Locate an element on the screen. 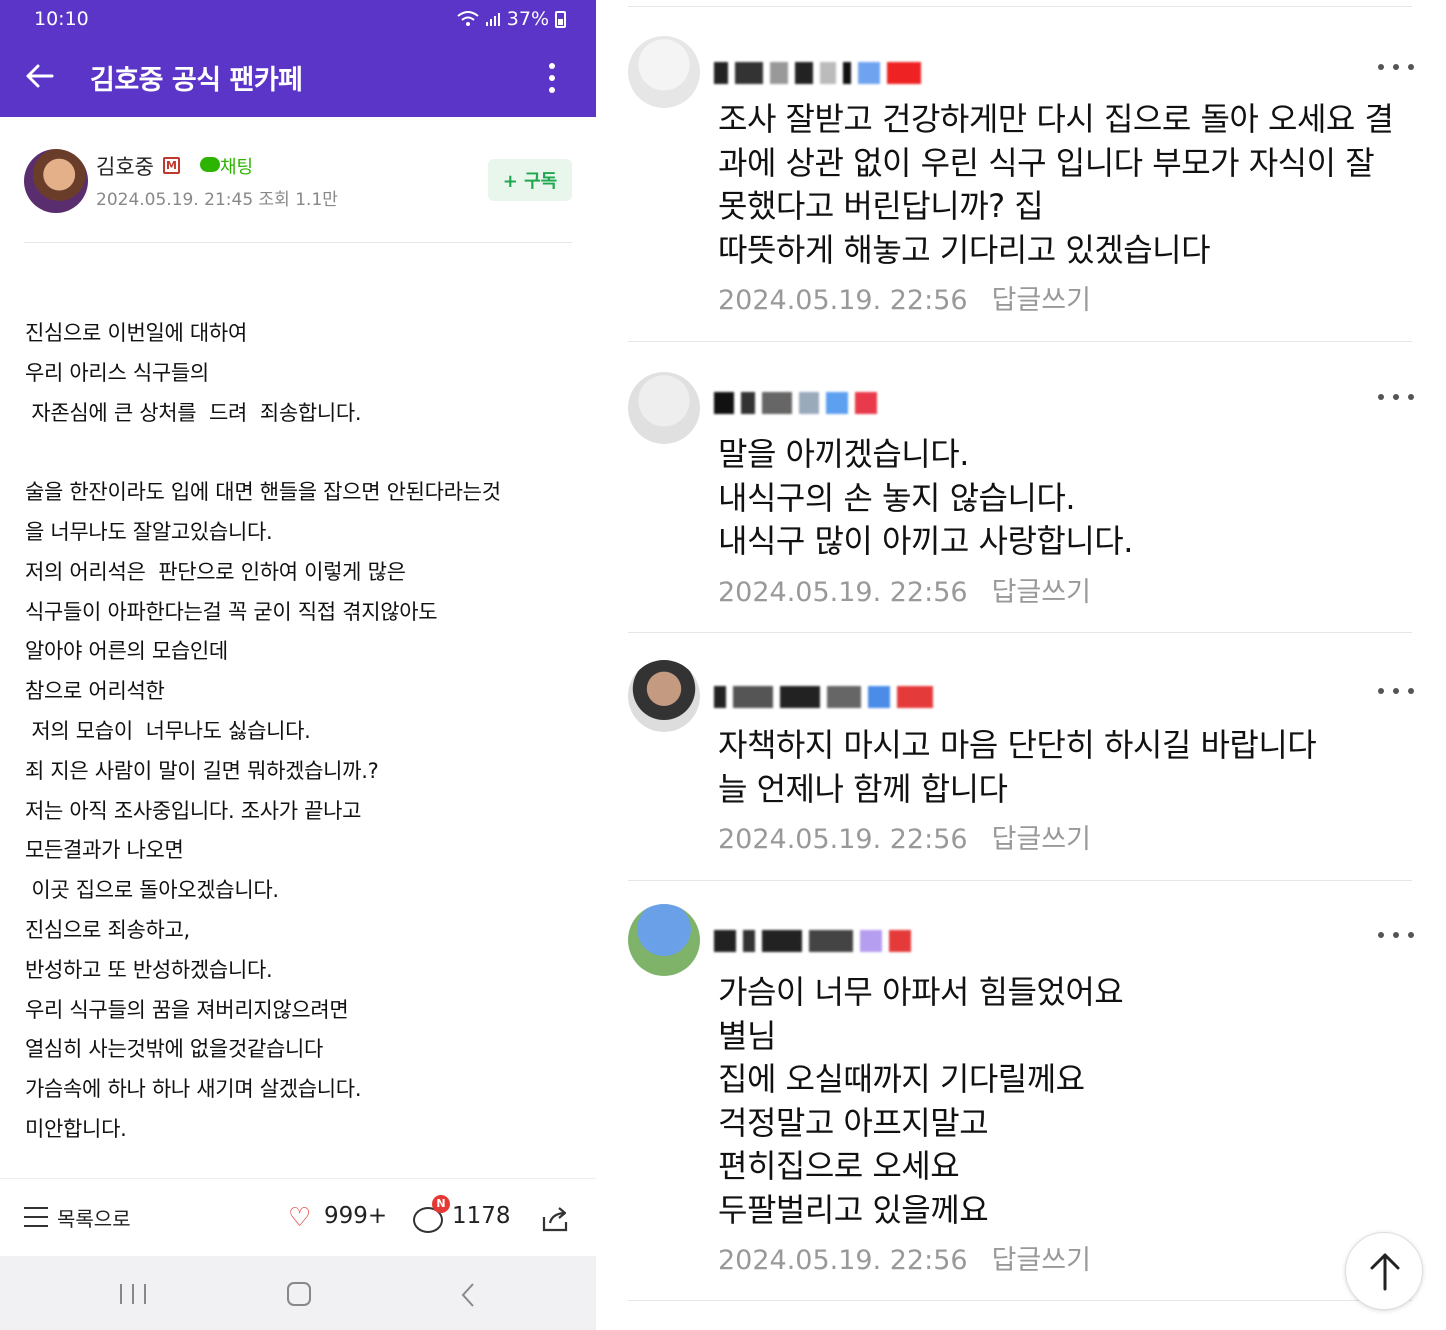 This screenshot has width=1446, height=1330. comment-text-line: 집에 오실때까지 기다릴께요 is located at coordinates (901, 1079).